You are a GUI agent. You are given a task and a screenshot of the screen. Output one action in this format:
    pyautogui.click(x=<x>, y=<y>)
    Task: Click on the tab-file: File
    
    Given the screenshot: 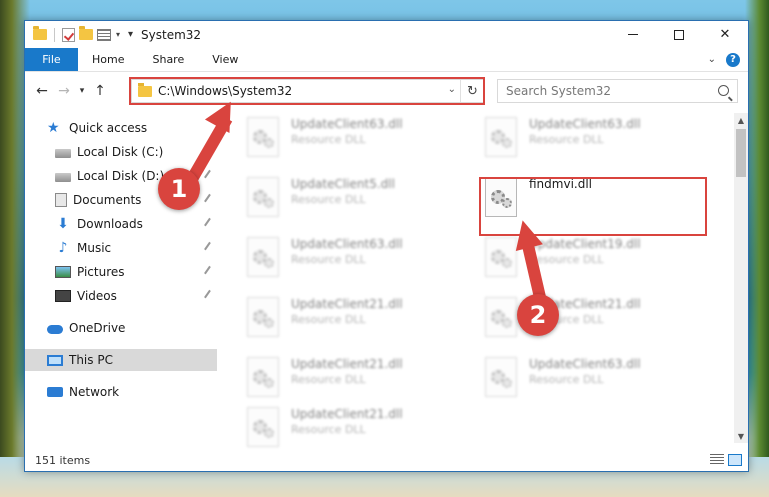 What is the action you would take?
    pyautogui.click(x=51, y=59)
    